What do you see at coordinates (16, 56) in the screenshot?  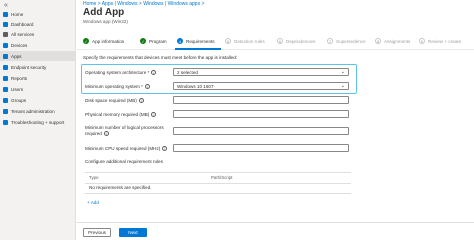 I see `sidebar-item-label: Apps` at bounding box center [16, 56].